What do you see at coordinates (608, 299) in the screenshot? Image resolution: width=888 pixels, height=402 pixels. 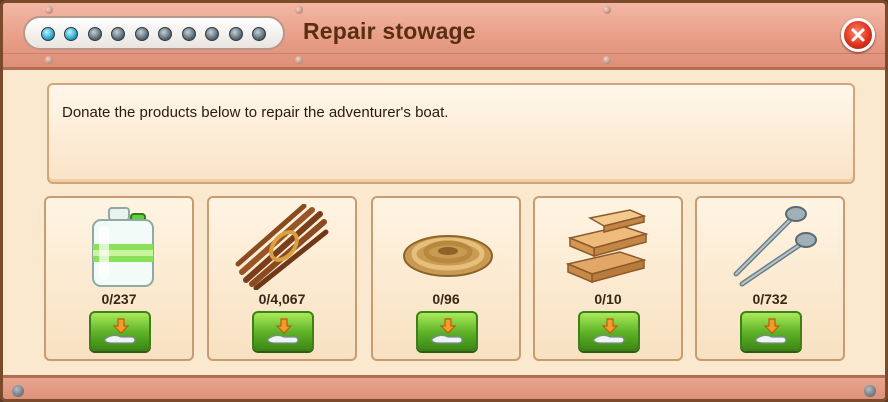 I see `item-count: 0/10` at bounding box center [608, 299].